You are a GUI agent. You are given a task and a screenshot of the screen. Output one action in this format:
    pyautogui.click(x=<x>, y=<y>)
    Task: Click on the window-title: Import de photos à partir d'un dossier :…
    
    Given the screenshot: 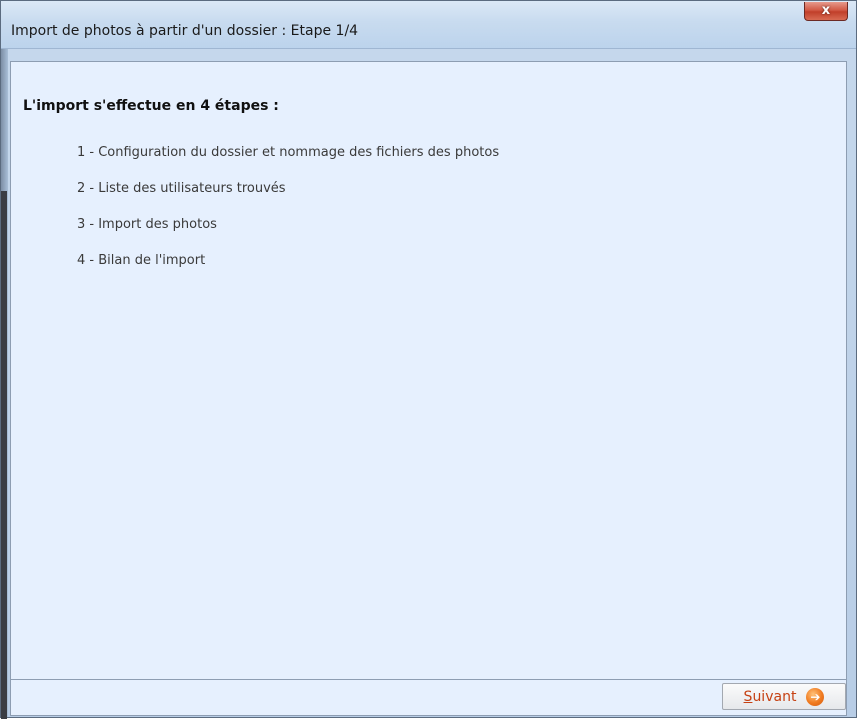 What is the action you would take?
    pyautogui.click(x=185, y=31)
    